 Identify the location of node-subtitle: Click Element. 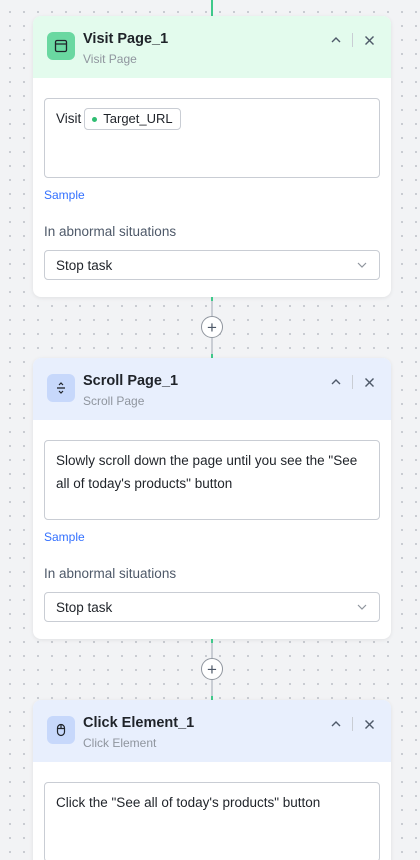
(120, 743).